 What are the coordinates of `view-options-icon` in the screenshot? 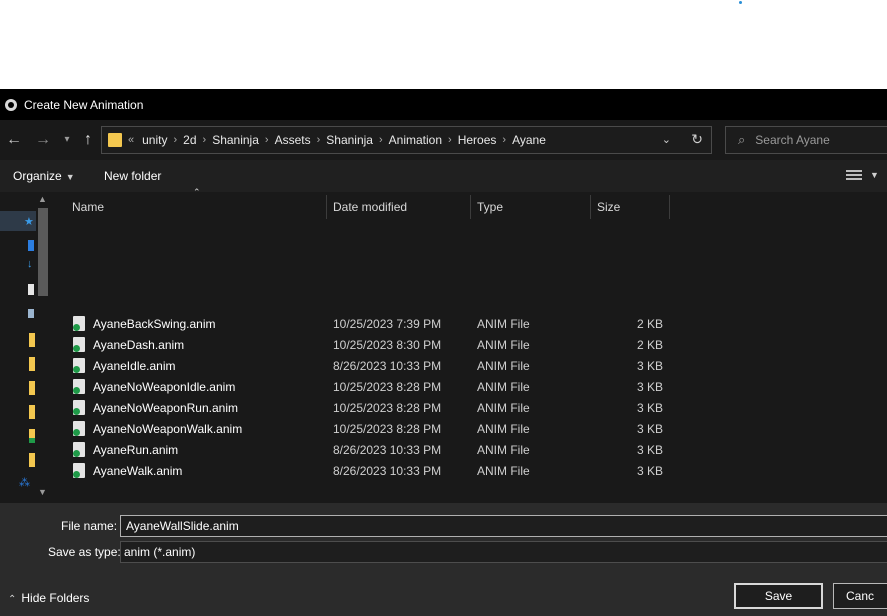 It's located at (854, 176).